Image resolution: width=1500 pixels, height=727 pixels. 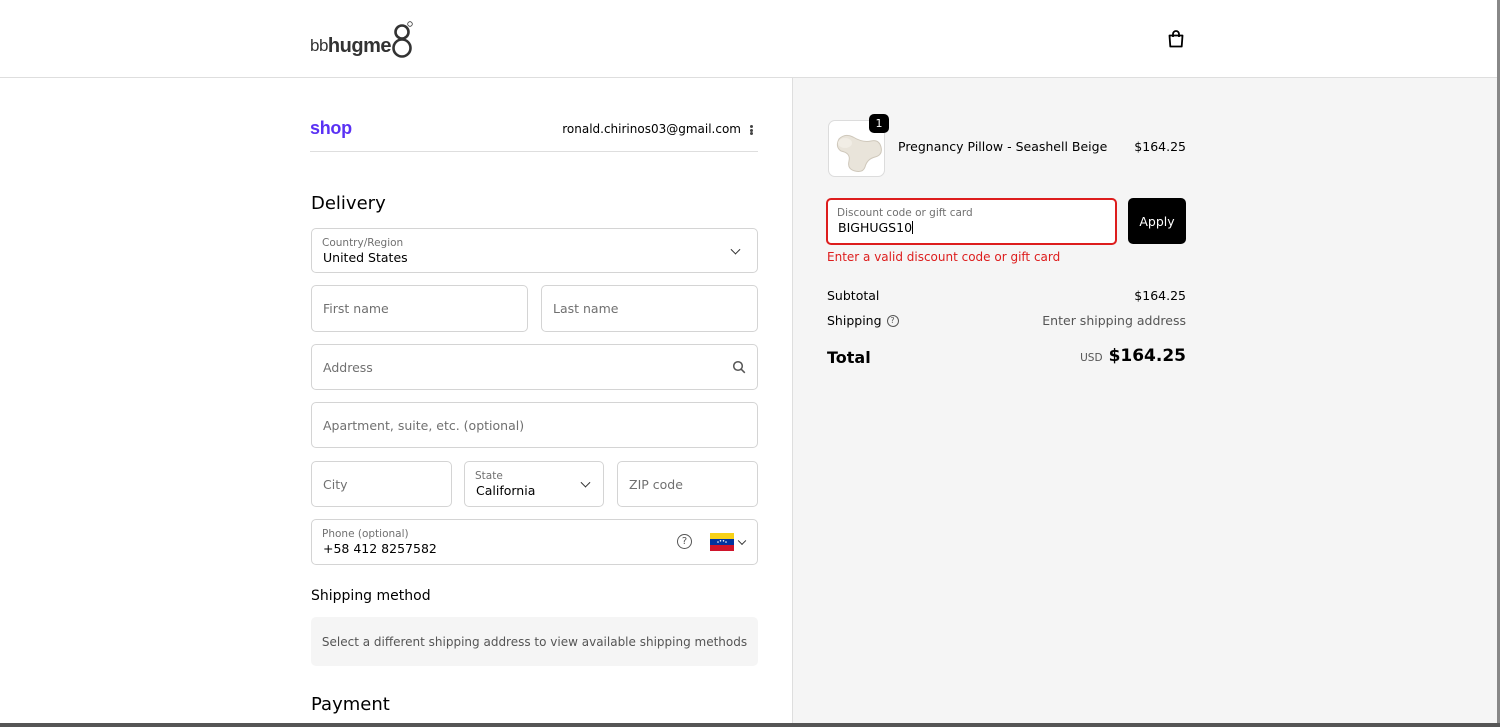 What do you see at coordinates (506, 490) in the screenshot?
I see `state-value: California` at bounding box center [506, 490].